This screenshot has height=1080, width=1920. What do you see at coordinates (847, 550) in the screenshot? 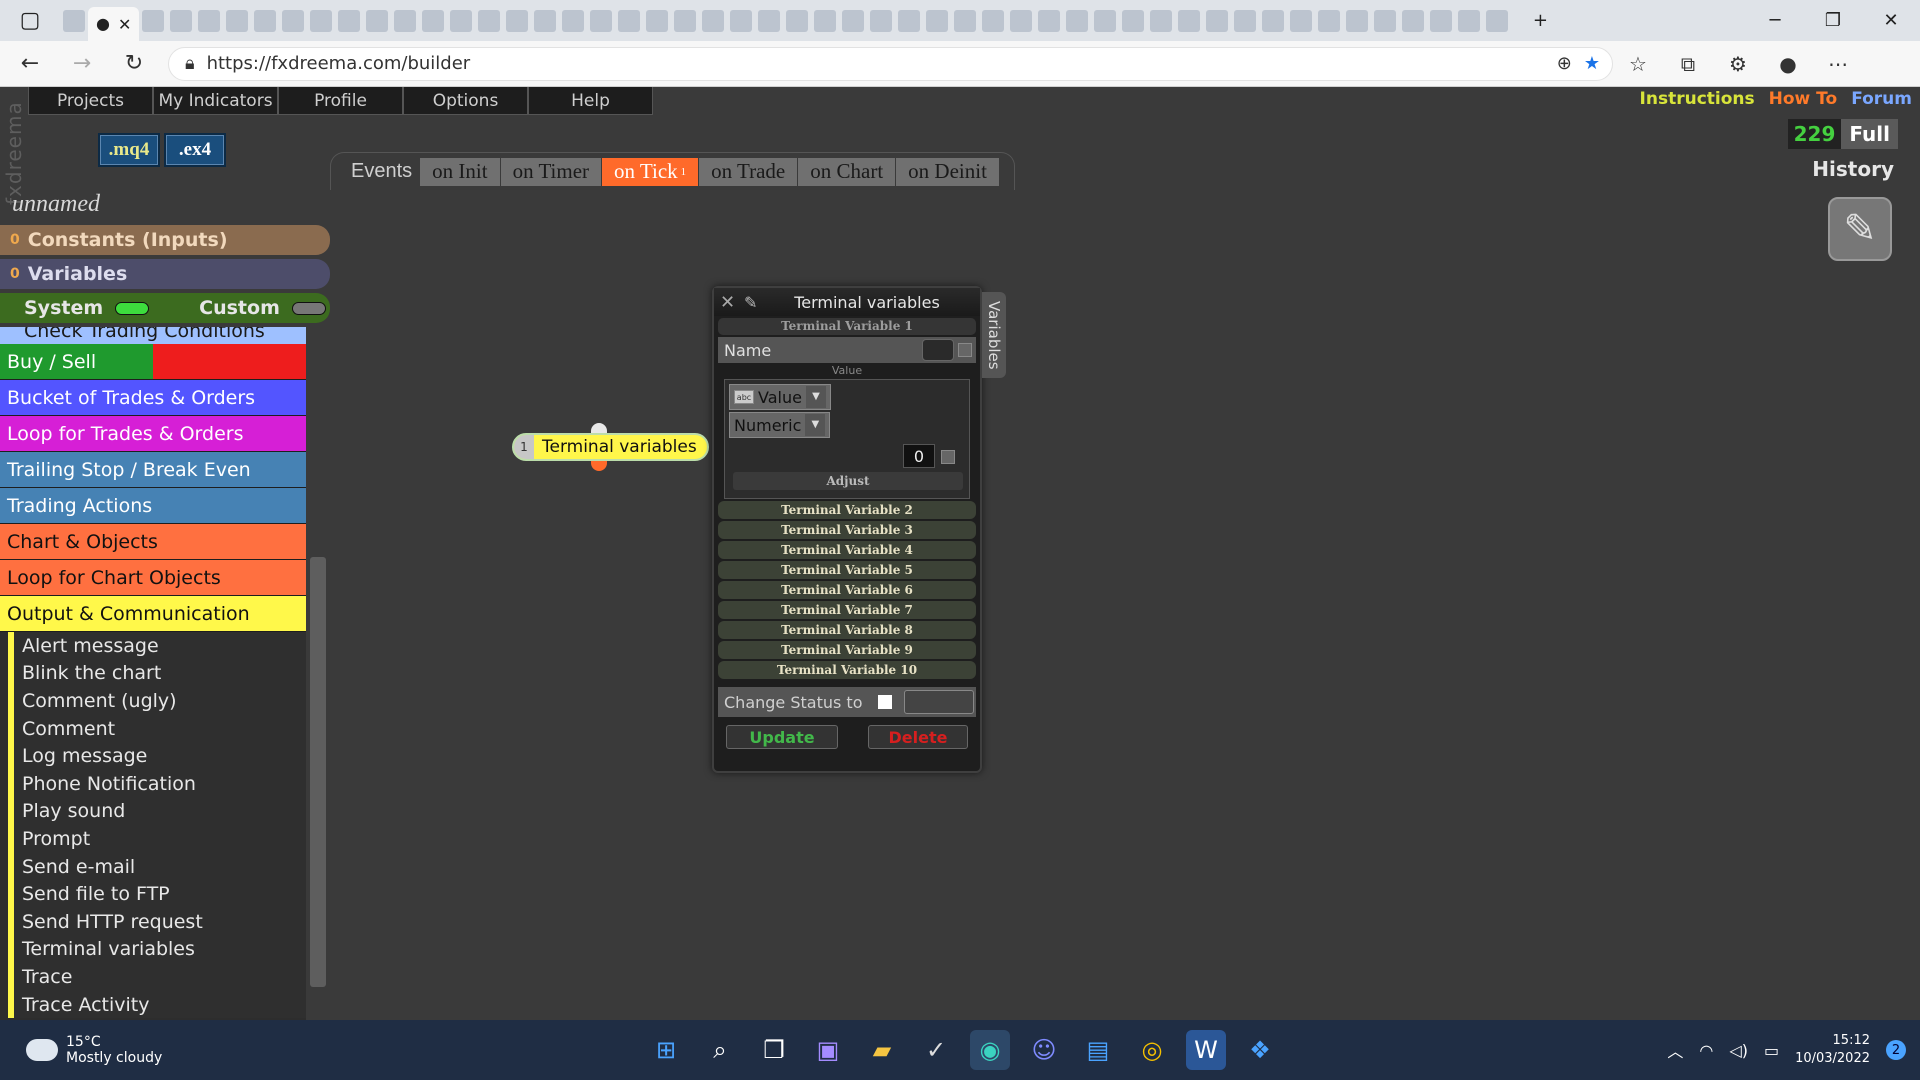
I see `terminal-variable-4: Terminal Variable 4` at bounding box center [847, 550].